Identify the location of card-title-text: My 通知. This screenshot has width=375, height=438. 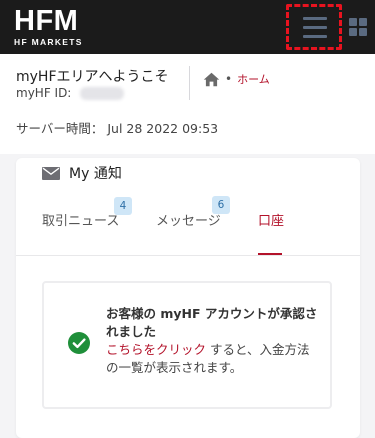
(95, 174).